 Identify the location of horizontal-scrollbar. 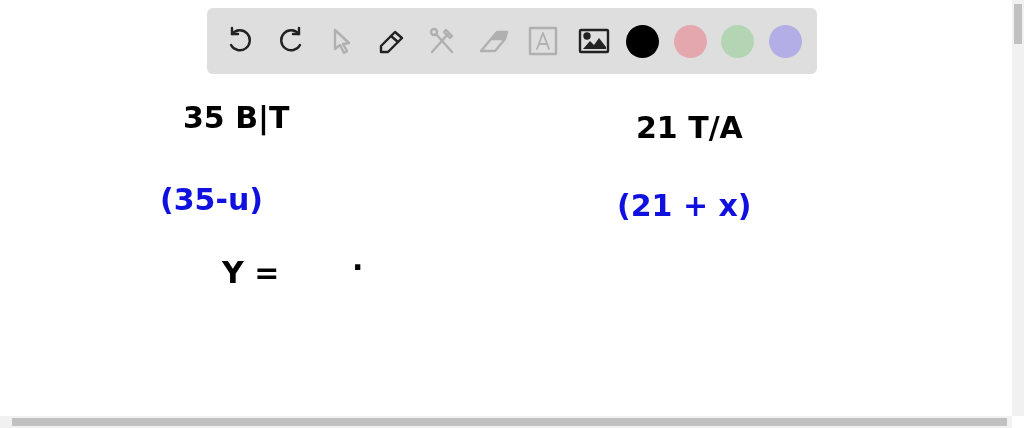
(506, 422).